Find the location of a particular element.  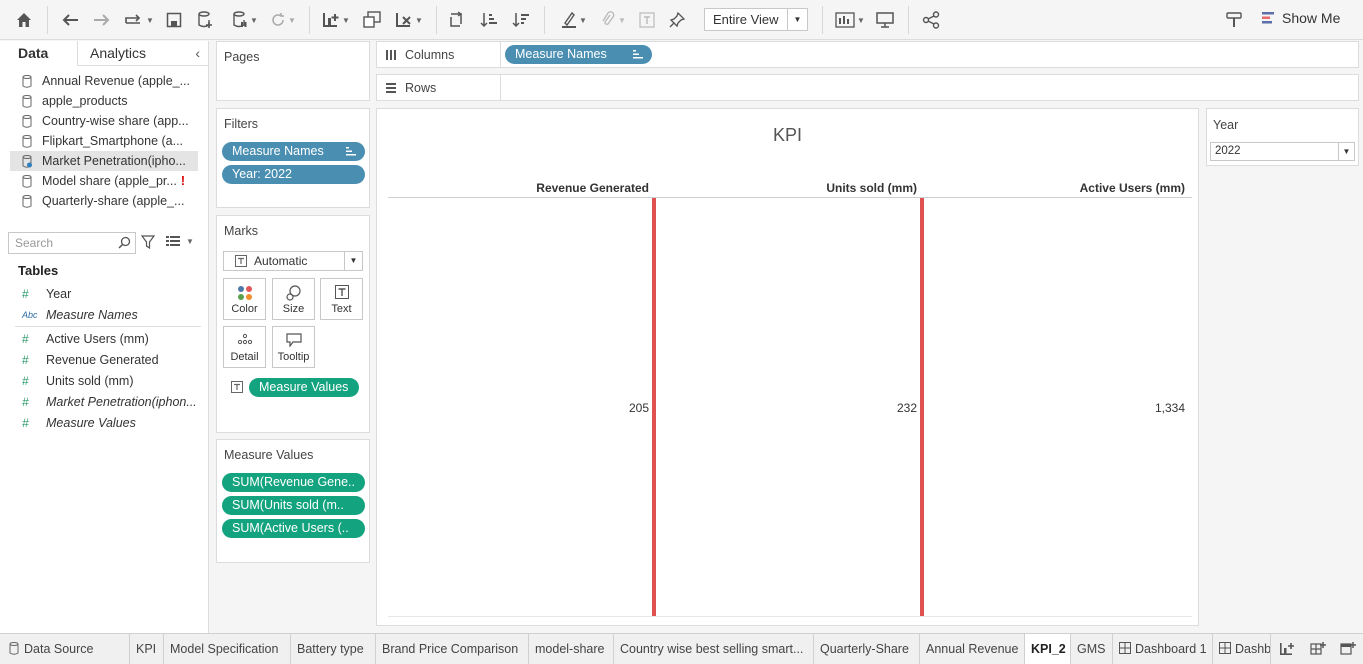

show-me-button: Show Me is located at coordinates (1301, 18).